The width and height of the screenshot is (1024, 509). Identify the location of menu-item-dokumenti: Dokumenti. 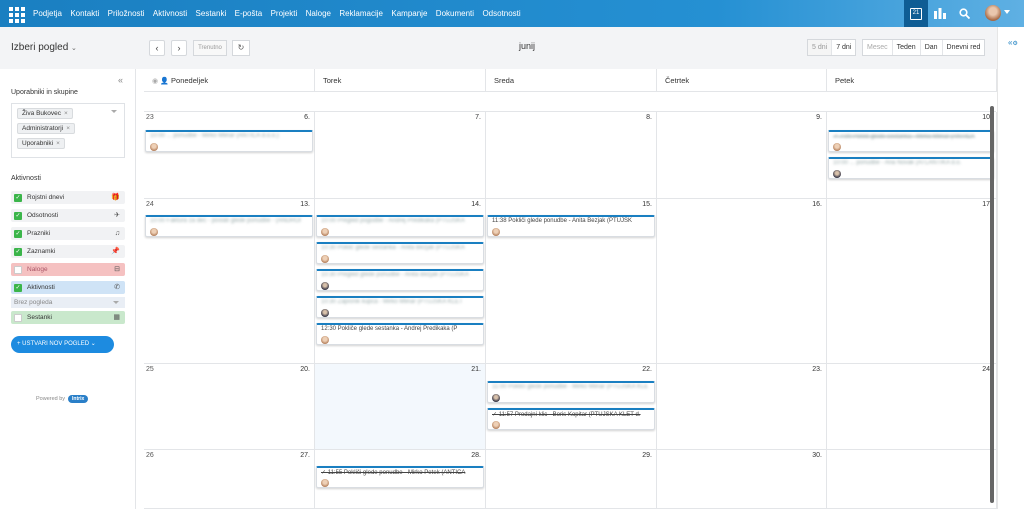
(455, 13).